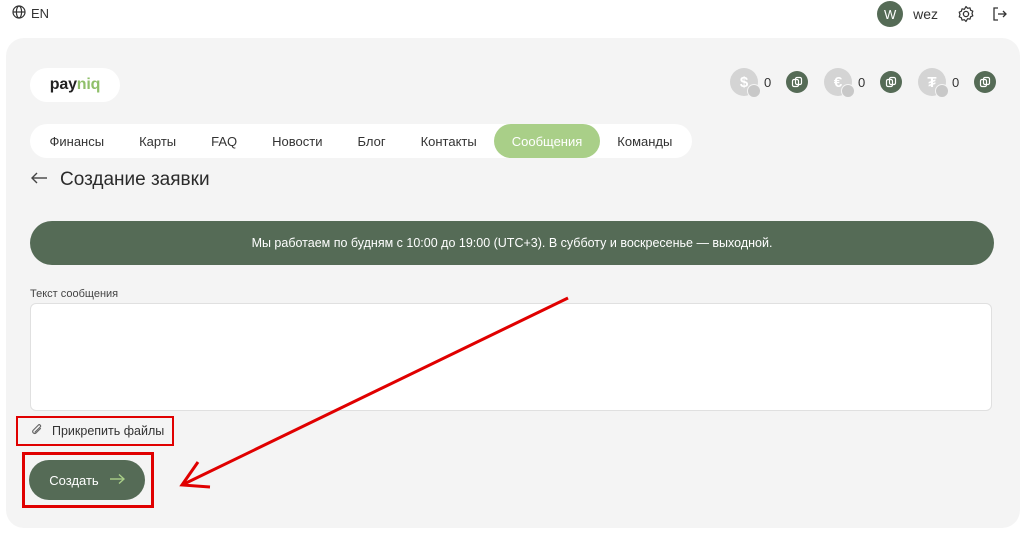 The height and width of the screenshot is (537, 1024). Describe the element at coordinates (75, 85) in the screenshot. I see `payniq-logo: pay niq` at that location.